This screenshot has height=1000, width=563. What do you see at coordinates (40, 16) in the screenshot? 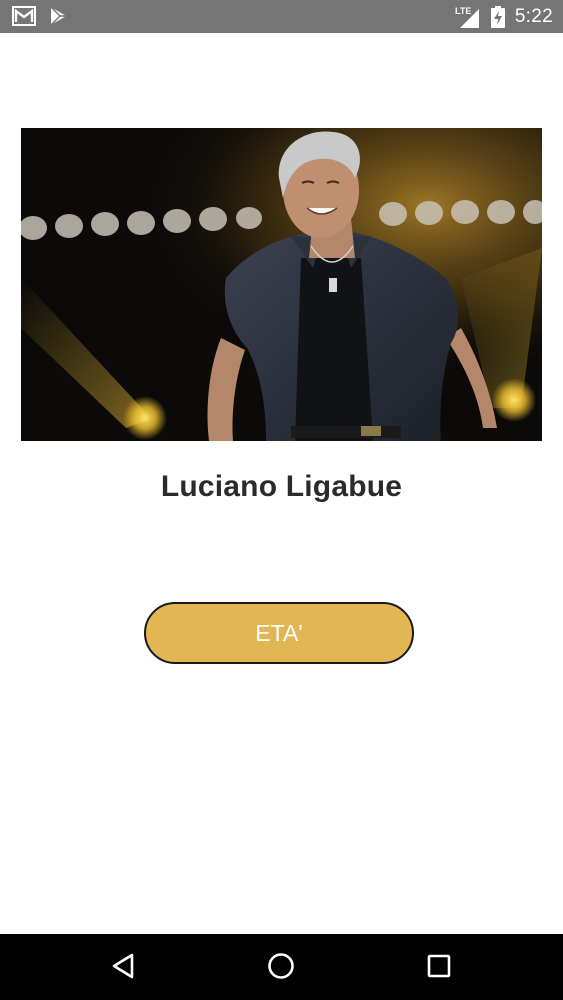
I see `status-bar-notifications` at bounding box center [40, 16].